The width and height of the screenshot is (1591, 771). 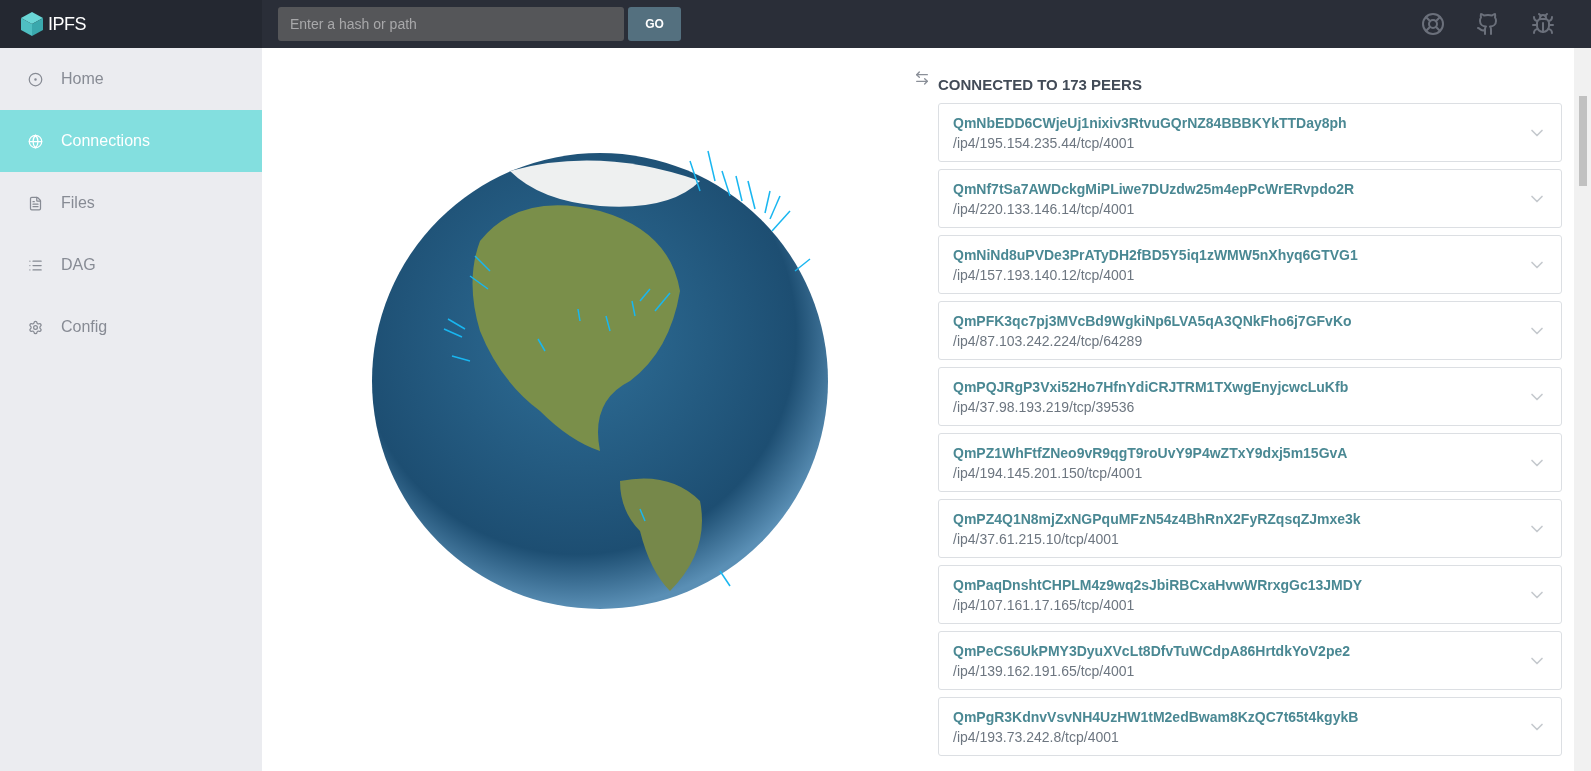 I want to click on peers-heading: CONNECTED TO 173 PEERS, so click(x=1040, y=84).